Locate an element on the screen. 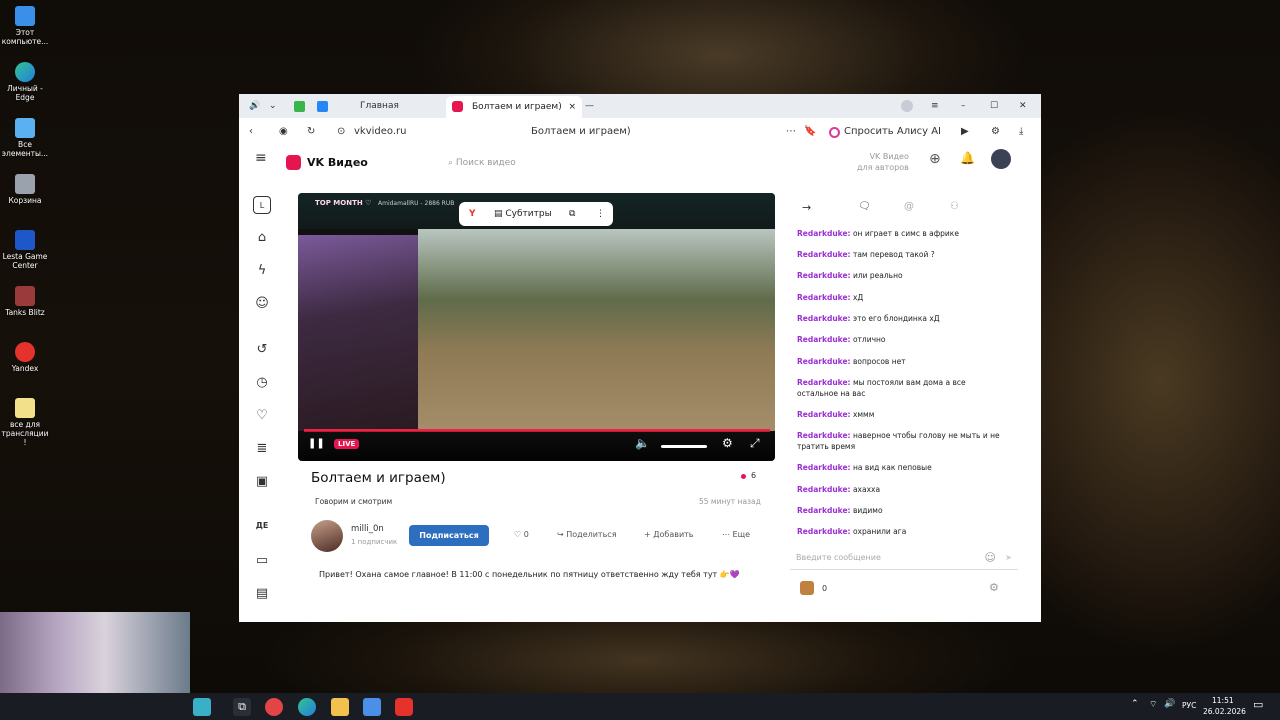  obs-icon is located at coordinates (274, 707).